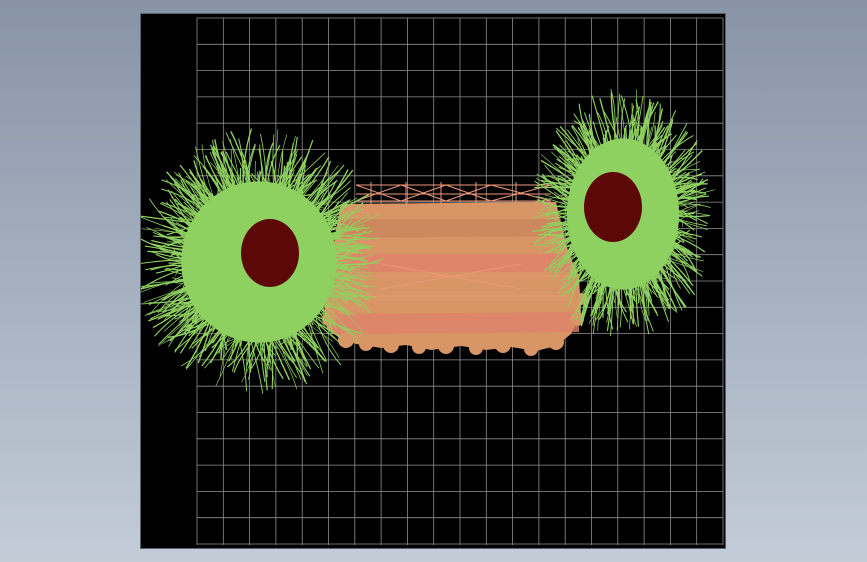 The image size is (867, 562). I want to click on right-plant-pot, so click(613, 207).